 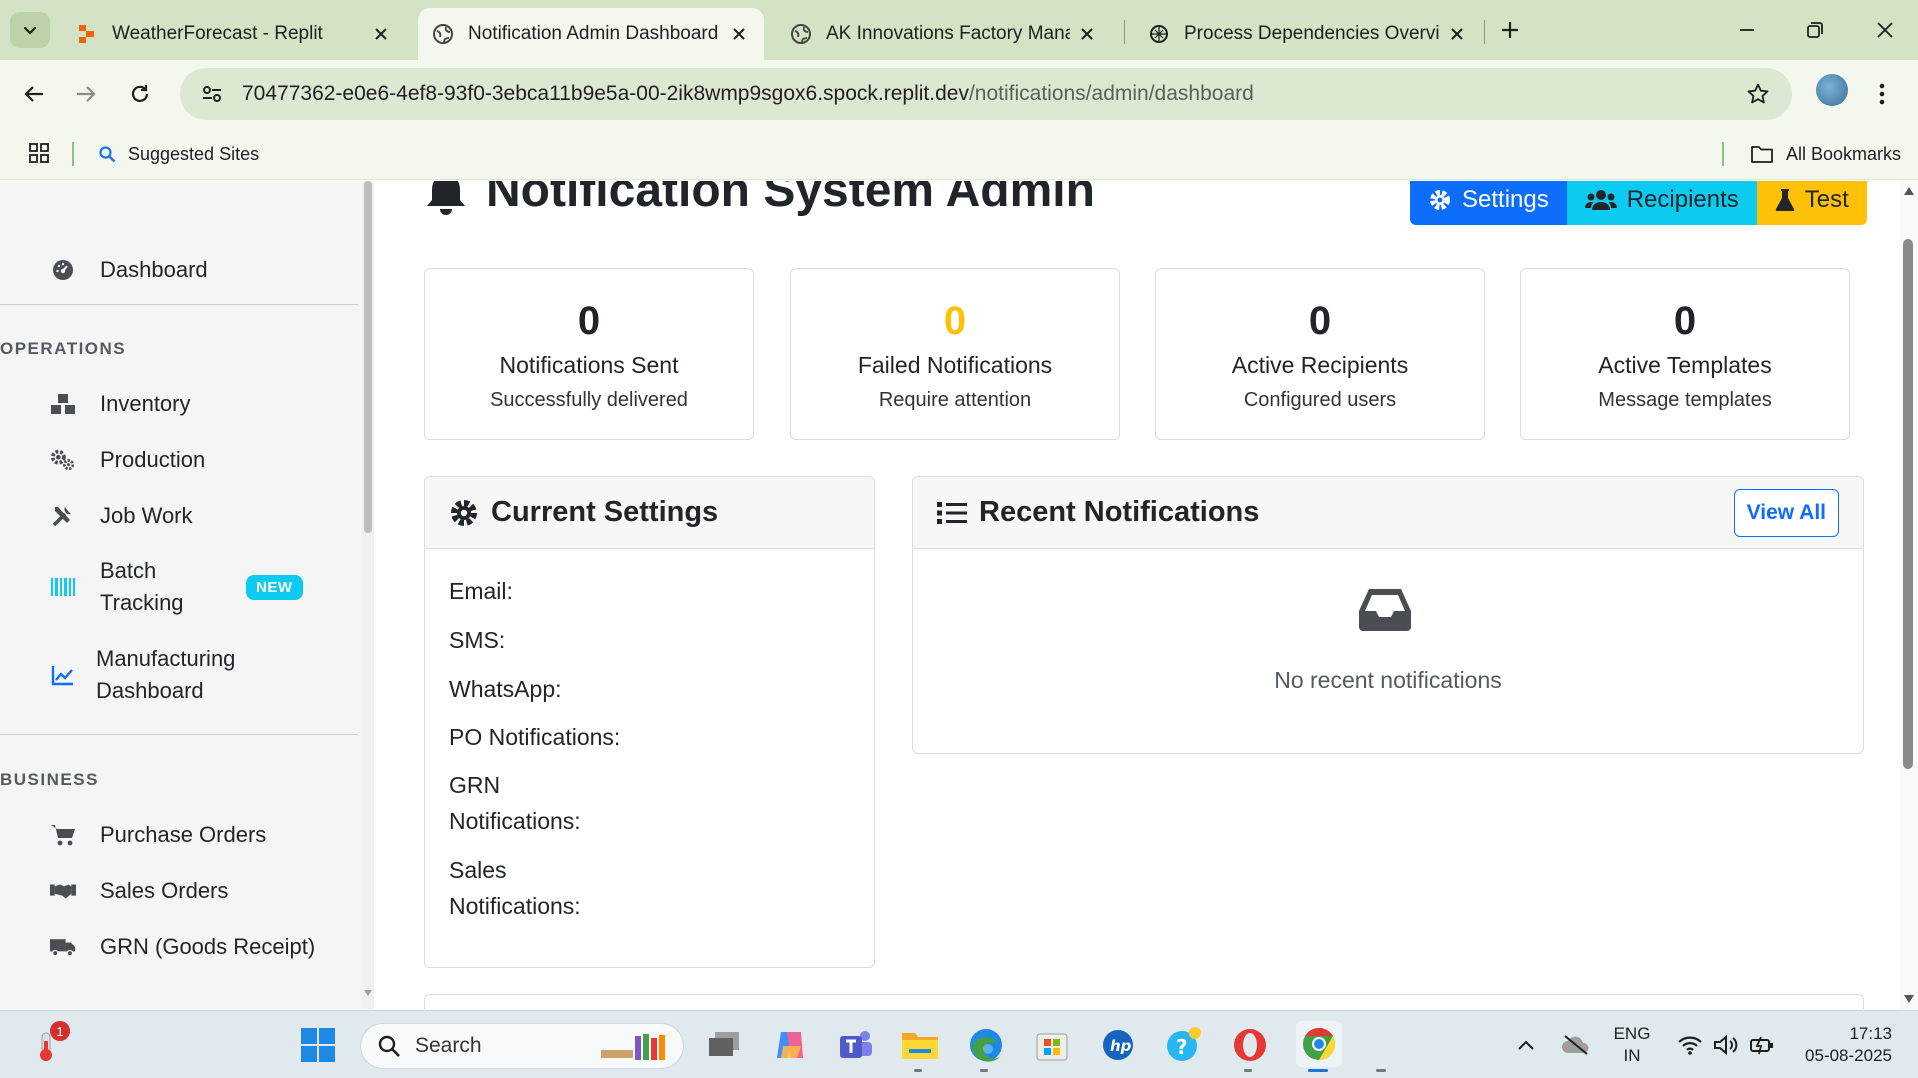 What do you see at coordinates (1844, 1045) in the screenshot?
I see `system-clock: 17:13 05-08-2025` at bounding box center [1844, 1045].